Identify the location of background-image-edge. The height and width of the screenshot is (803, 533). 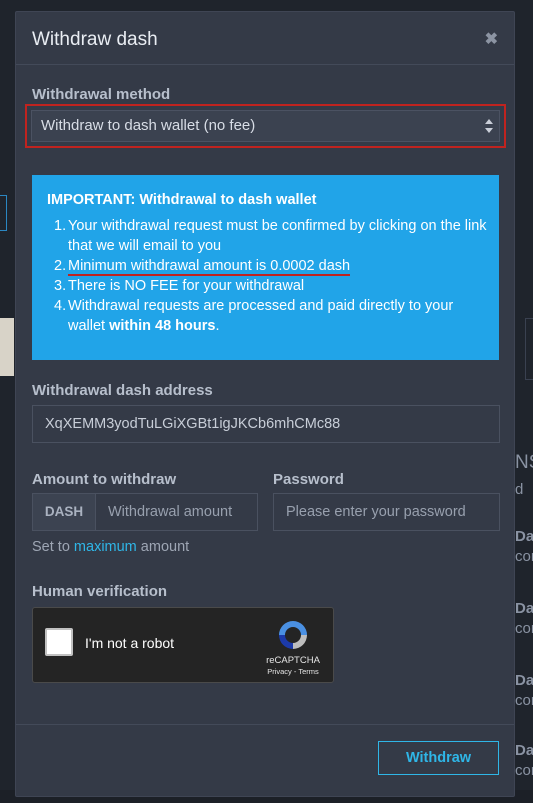
(7, 347).